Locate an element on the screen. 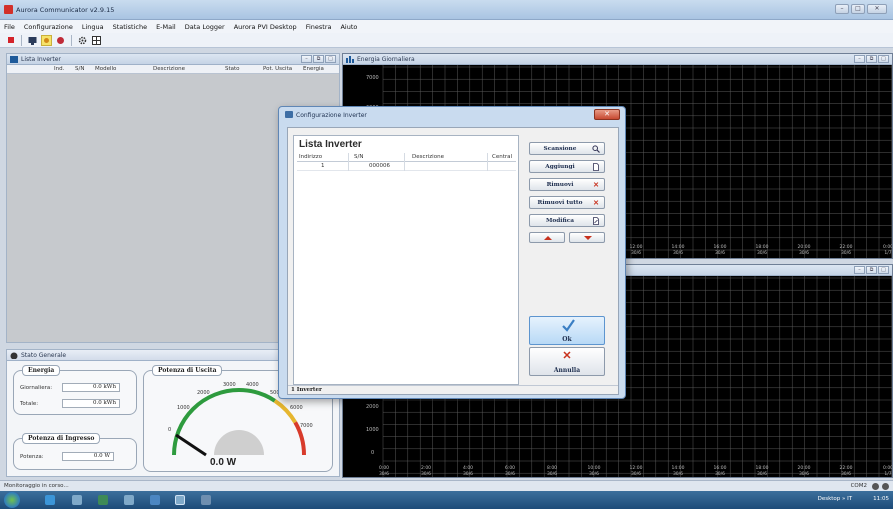 The width and height of the screenshot is (893, 509). language-indicator: IT is located at coordinates (849, 499).